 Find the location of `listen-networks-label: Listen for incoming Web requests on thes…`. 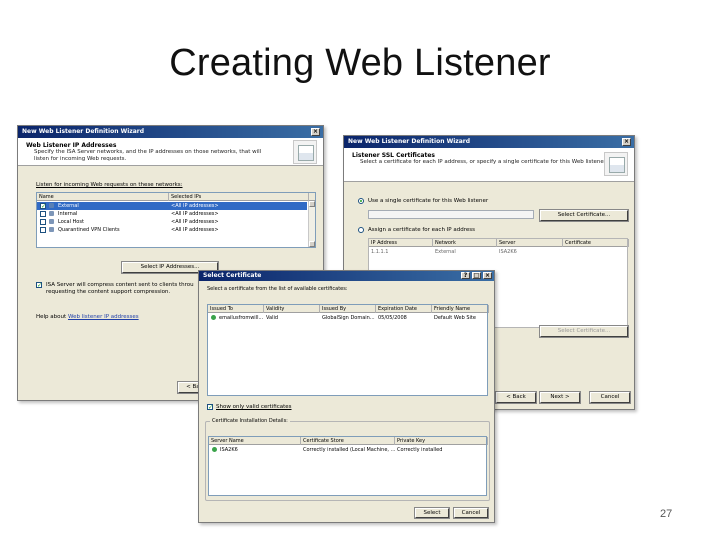

listen-networks-label: Listen for incoming Web requests on thes… is located at coordinates (109, 185).